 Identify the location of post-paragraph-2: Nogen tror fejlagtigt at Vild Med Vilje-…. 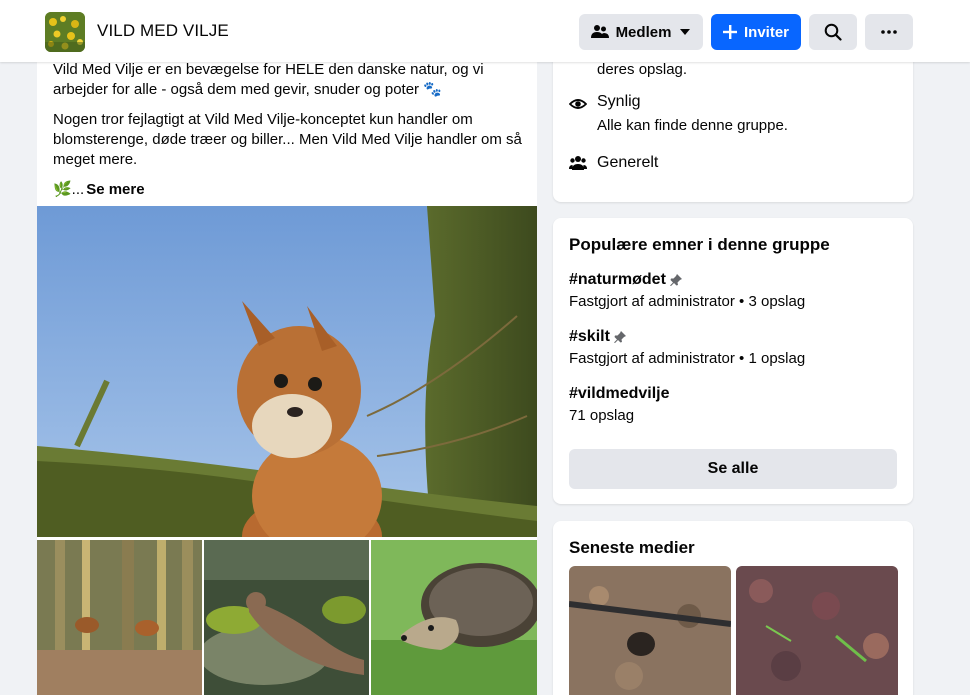
(287, 139).